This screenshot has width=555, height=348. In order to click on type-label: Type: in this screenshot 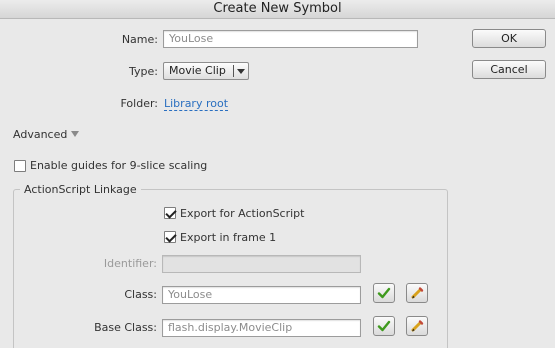, I will do `click(143, 71)`.